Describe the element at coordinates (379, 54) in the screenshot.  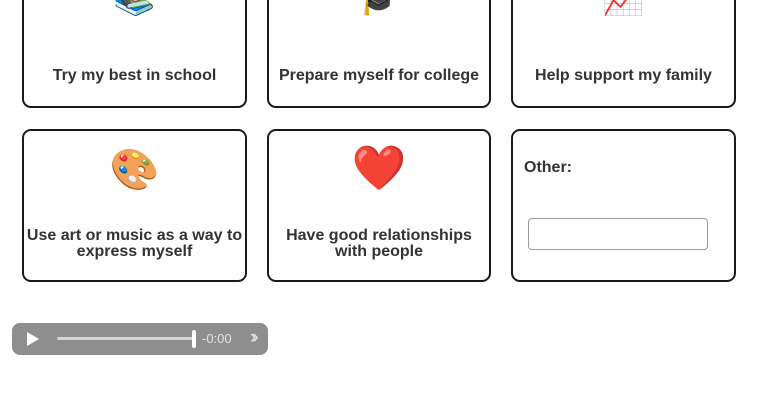
I see `option-card-college: 🎓 Prepare myself for college` at that location.